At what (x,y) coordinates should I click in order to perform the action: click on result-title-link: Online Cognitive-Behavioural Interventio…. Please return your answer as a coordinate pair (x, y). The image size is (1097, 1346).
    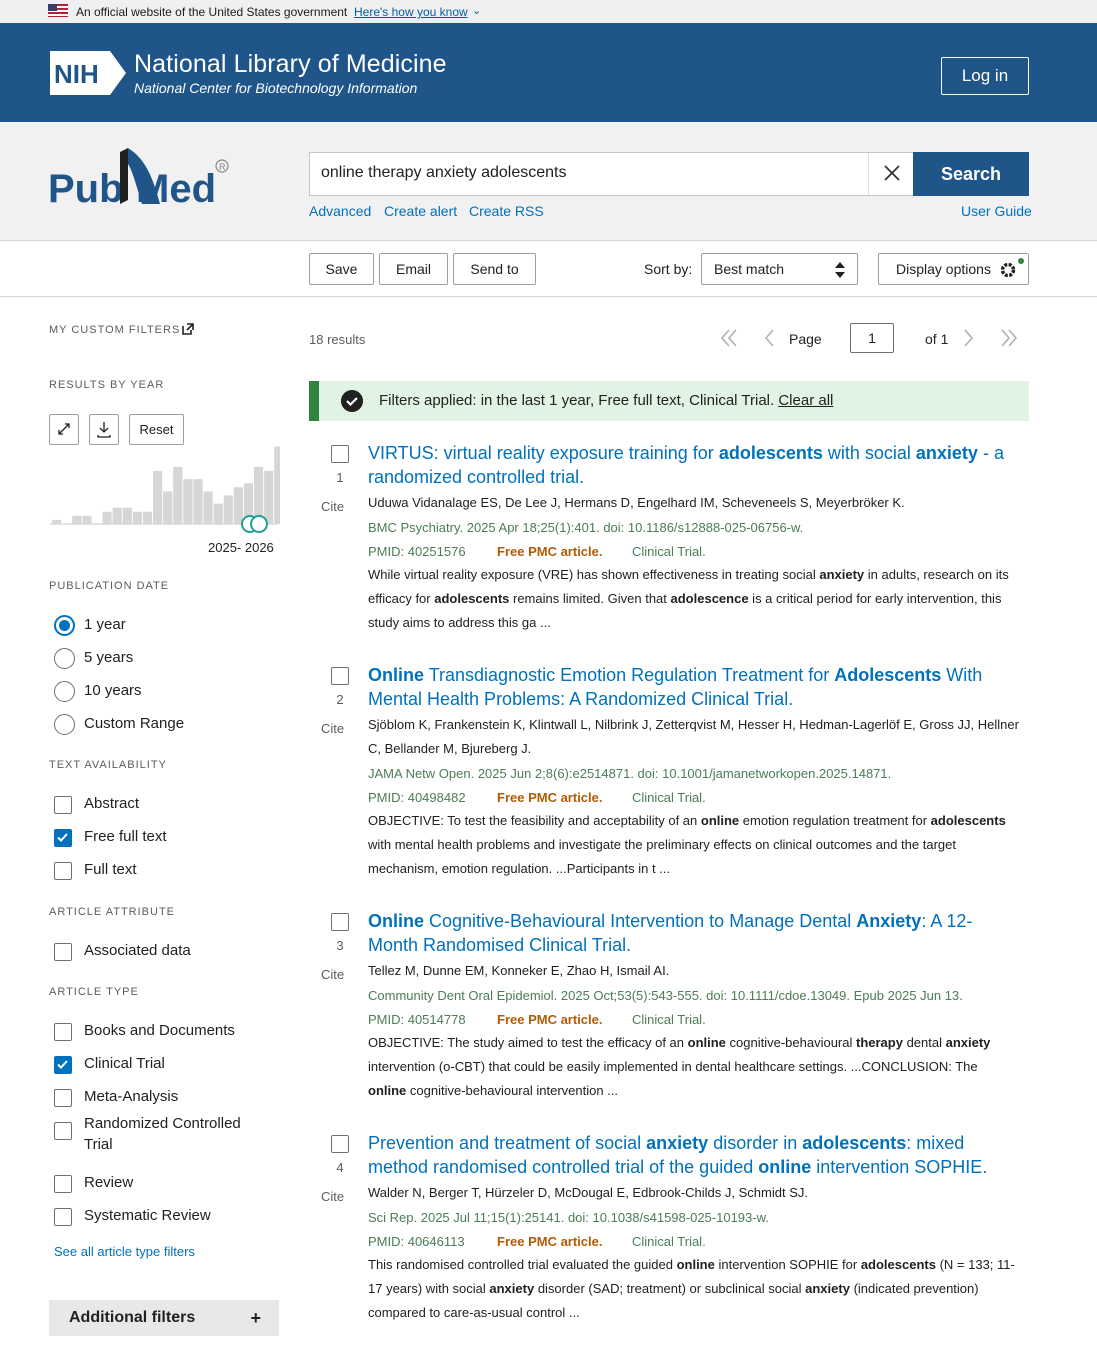
    Looking at the image, I should click on (688, 933).